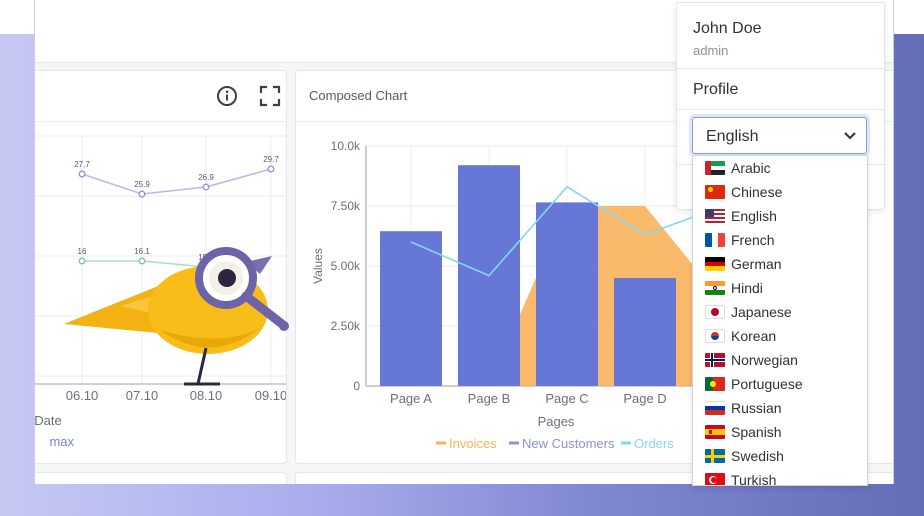 This screenshot has width=924, height=516. What do you see at coordinates (176, 181) in the screenshot?
I see `line-series` at bounding box center [176, 181].